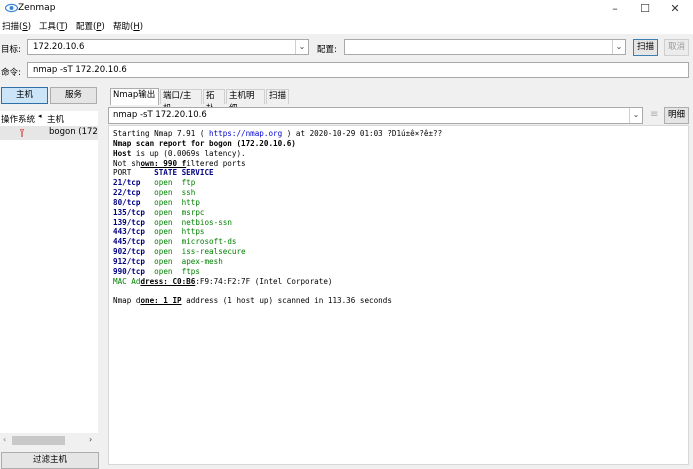 This screenshot has width=693, height=469. What do you see at coordinates (206, 222) in the screenshot?
I see `port-service: netbios-ssn` at bounding box center [206, 222].